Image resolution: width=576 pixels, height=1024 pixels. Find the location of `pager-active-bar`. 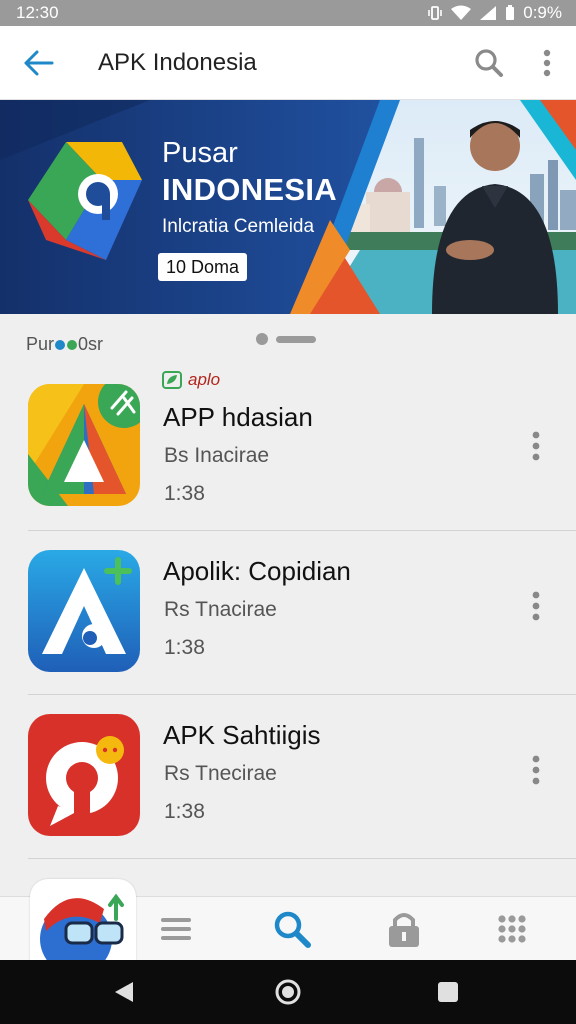

pager-active-bar is located at coordinates (296, 339).